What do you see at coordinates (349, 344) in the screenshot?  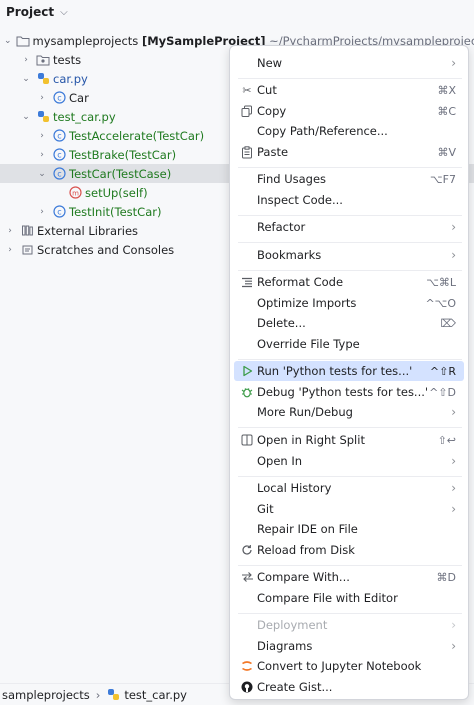 I see `menu-item-override-file-type: Override File Type` at bounding box center [349, 344].